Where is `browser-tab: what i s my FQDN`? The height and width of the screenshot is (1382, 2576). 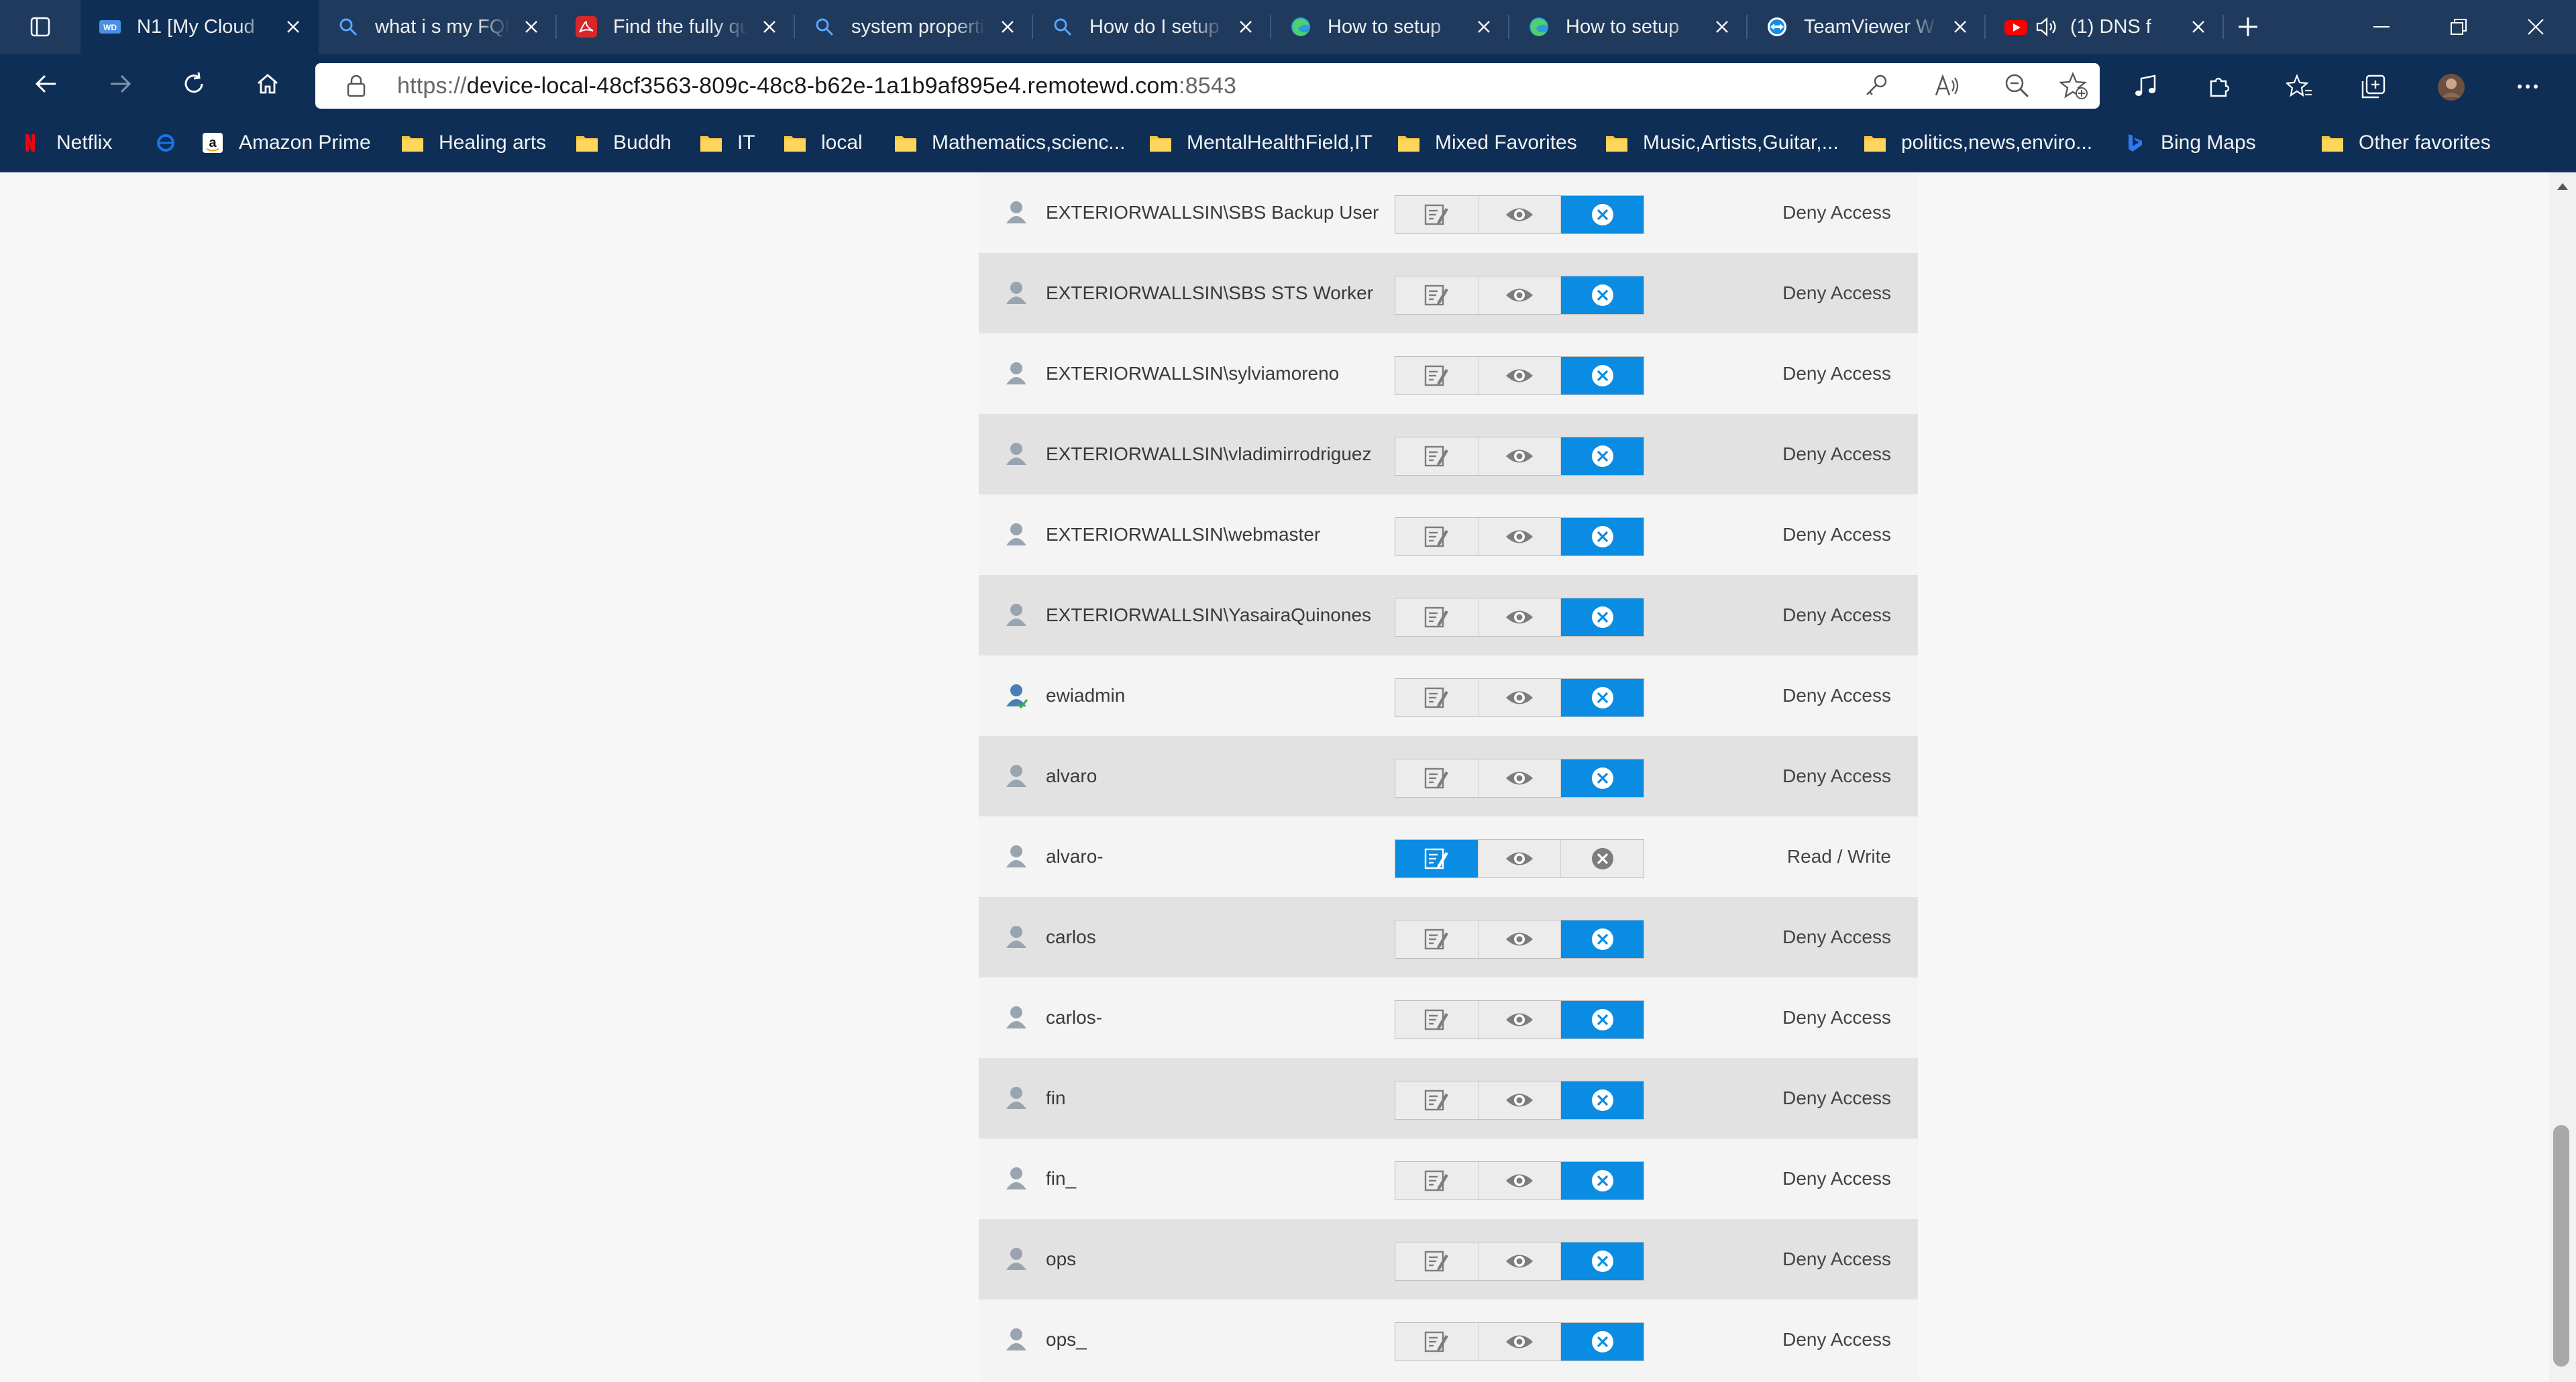
browser-tab: what i s my FQDN is located at coordinates (438, 27).